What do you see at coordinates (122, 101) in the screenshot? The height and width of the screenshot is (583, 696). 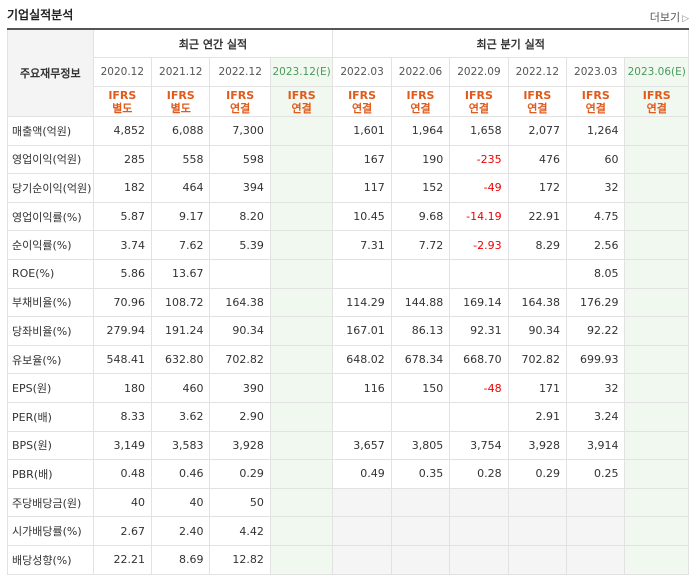 I see `standard-0: IFRS 별도` at bounding box center [122, 101].